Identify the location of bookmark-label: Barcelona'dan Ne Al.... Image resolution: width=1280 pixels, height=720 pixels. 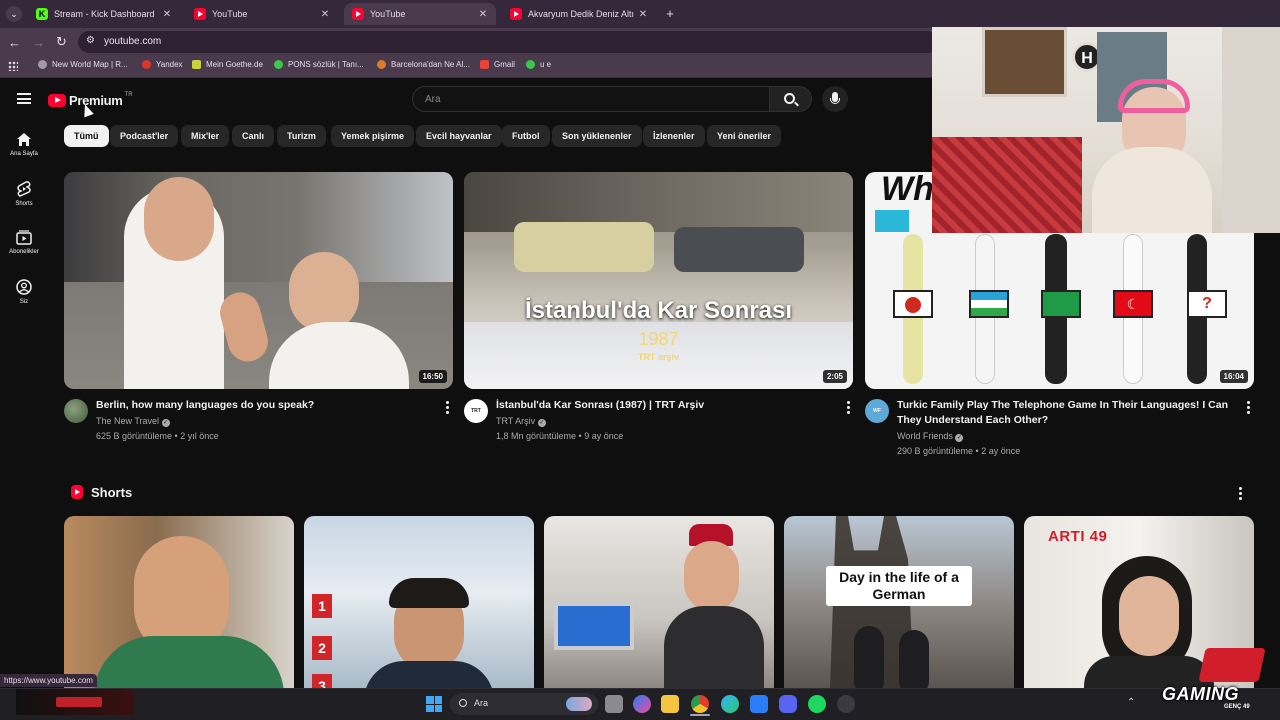
(430, 64).